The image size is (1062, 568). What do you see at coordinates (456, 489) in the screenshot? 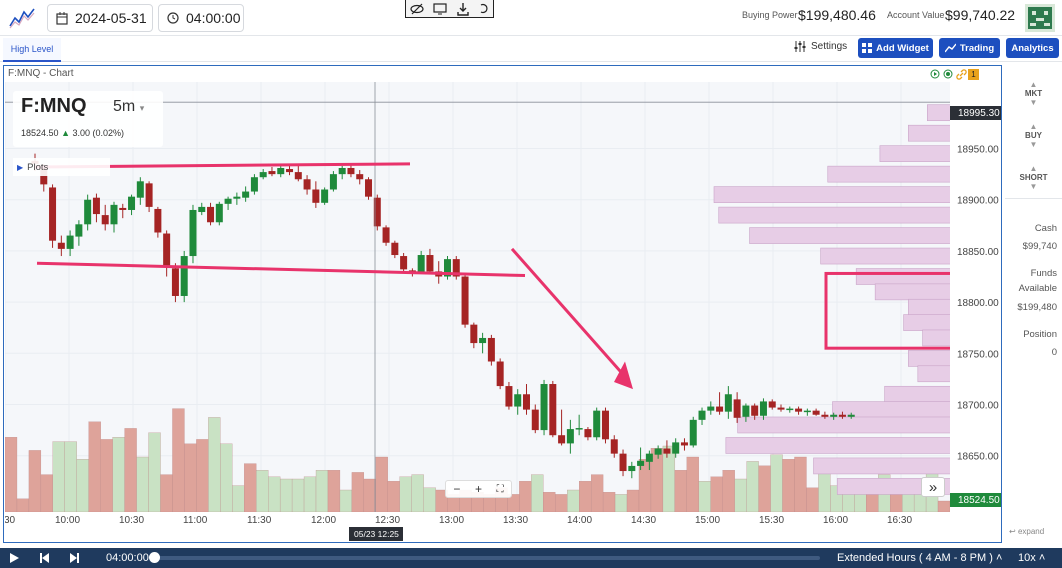
I see `zoom-out-icon: −` at bounding box center [456, 489].